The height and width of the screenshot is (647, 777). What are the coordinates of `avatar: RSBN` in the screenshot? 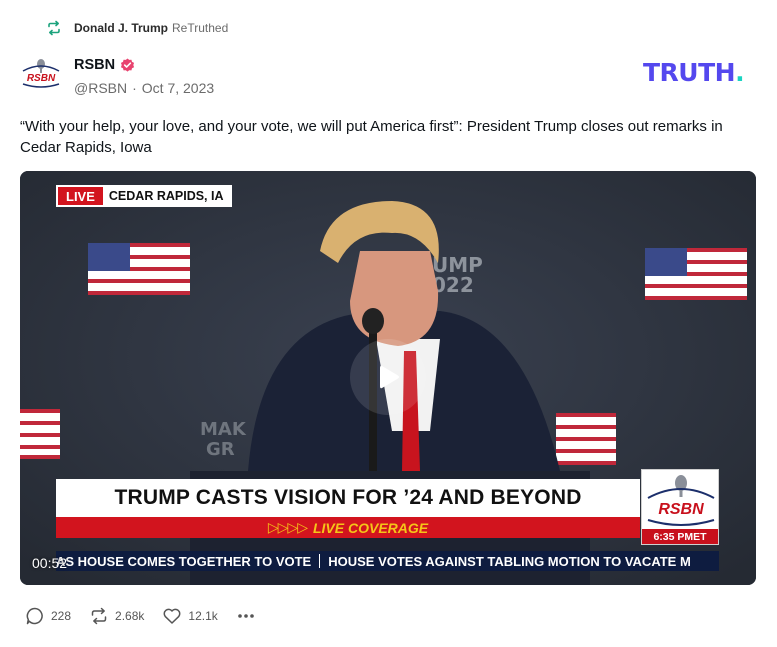 It's located at (41, 73).